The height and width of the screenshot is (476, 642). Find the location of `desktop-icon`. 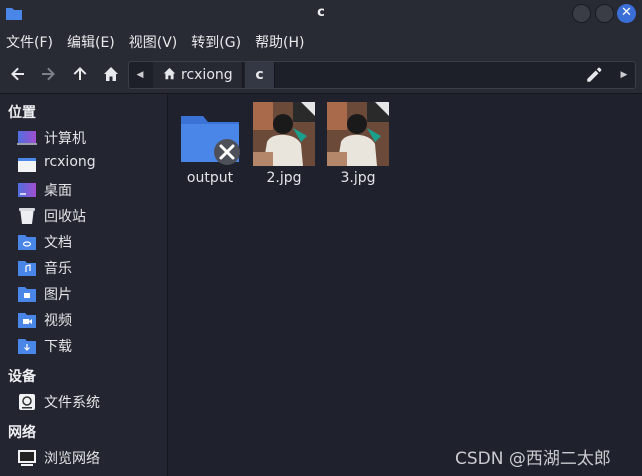

desktop-icon is located at coordinates (27, 190).